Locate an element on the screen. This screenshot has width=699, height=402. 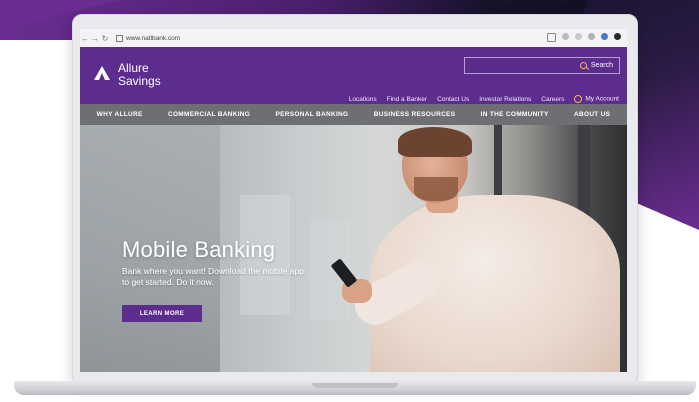
search-button: Search is located at coordinates (602, 65).